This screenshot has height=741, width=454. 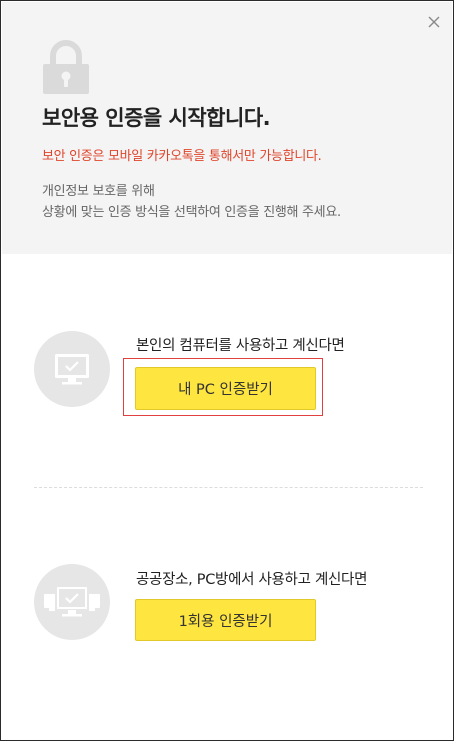 I want to click on multi-monitor-icon, so click(x=72, y=602).